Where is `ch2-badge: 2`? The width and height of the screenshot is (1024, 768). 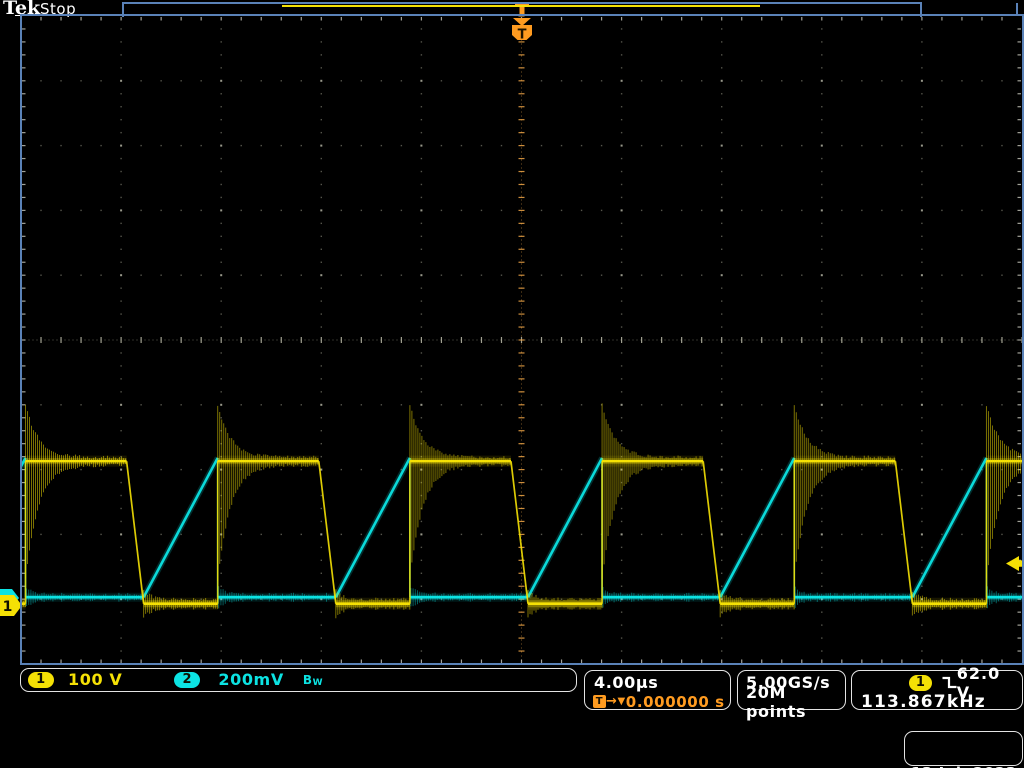 ch2-badge: 2 is located at coordinates (187, 679).